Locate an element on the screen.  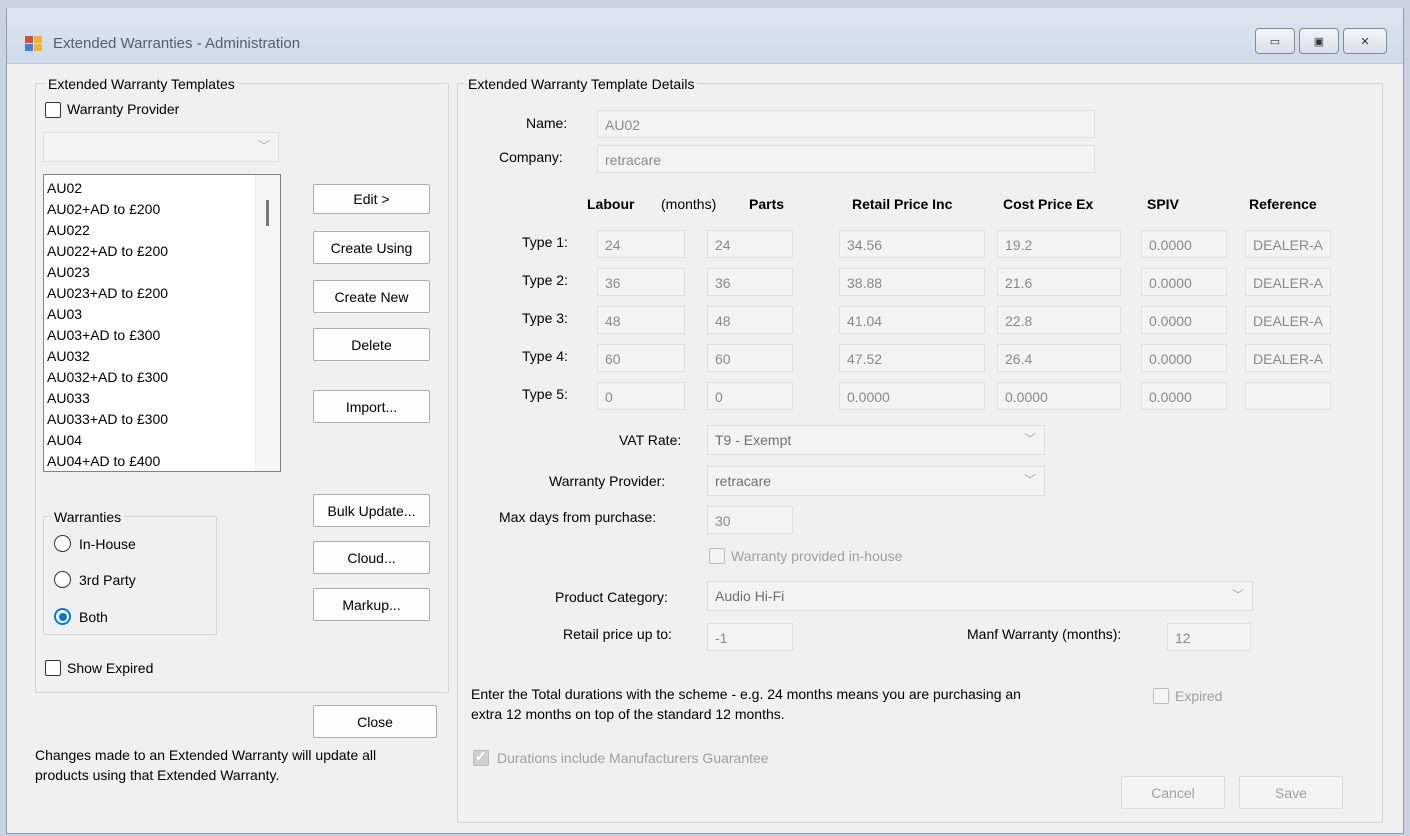
save-button: Save is located at coordinates (1291, 792).